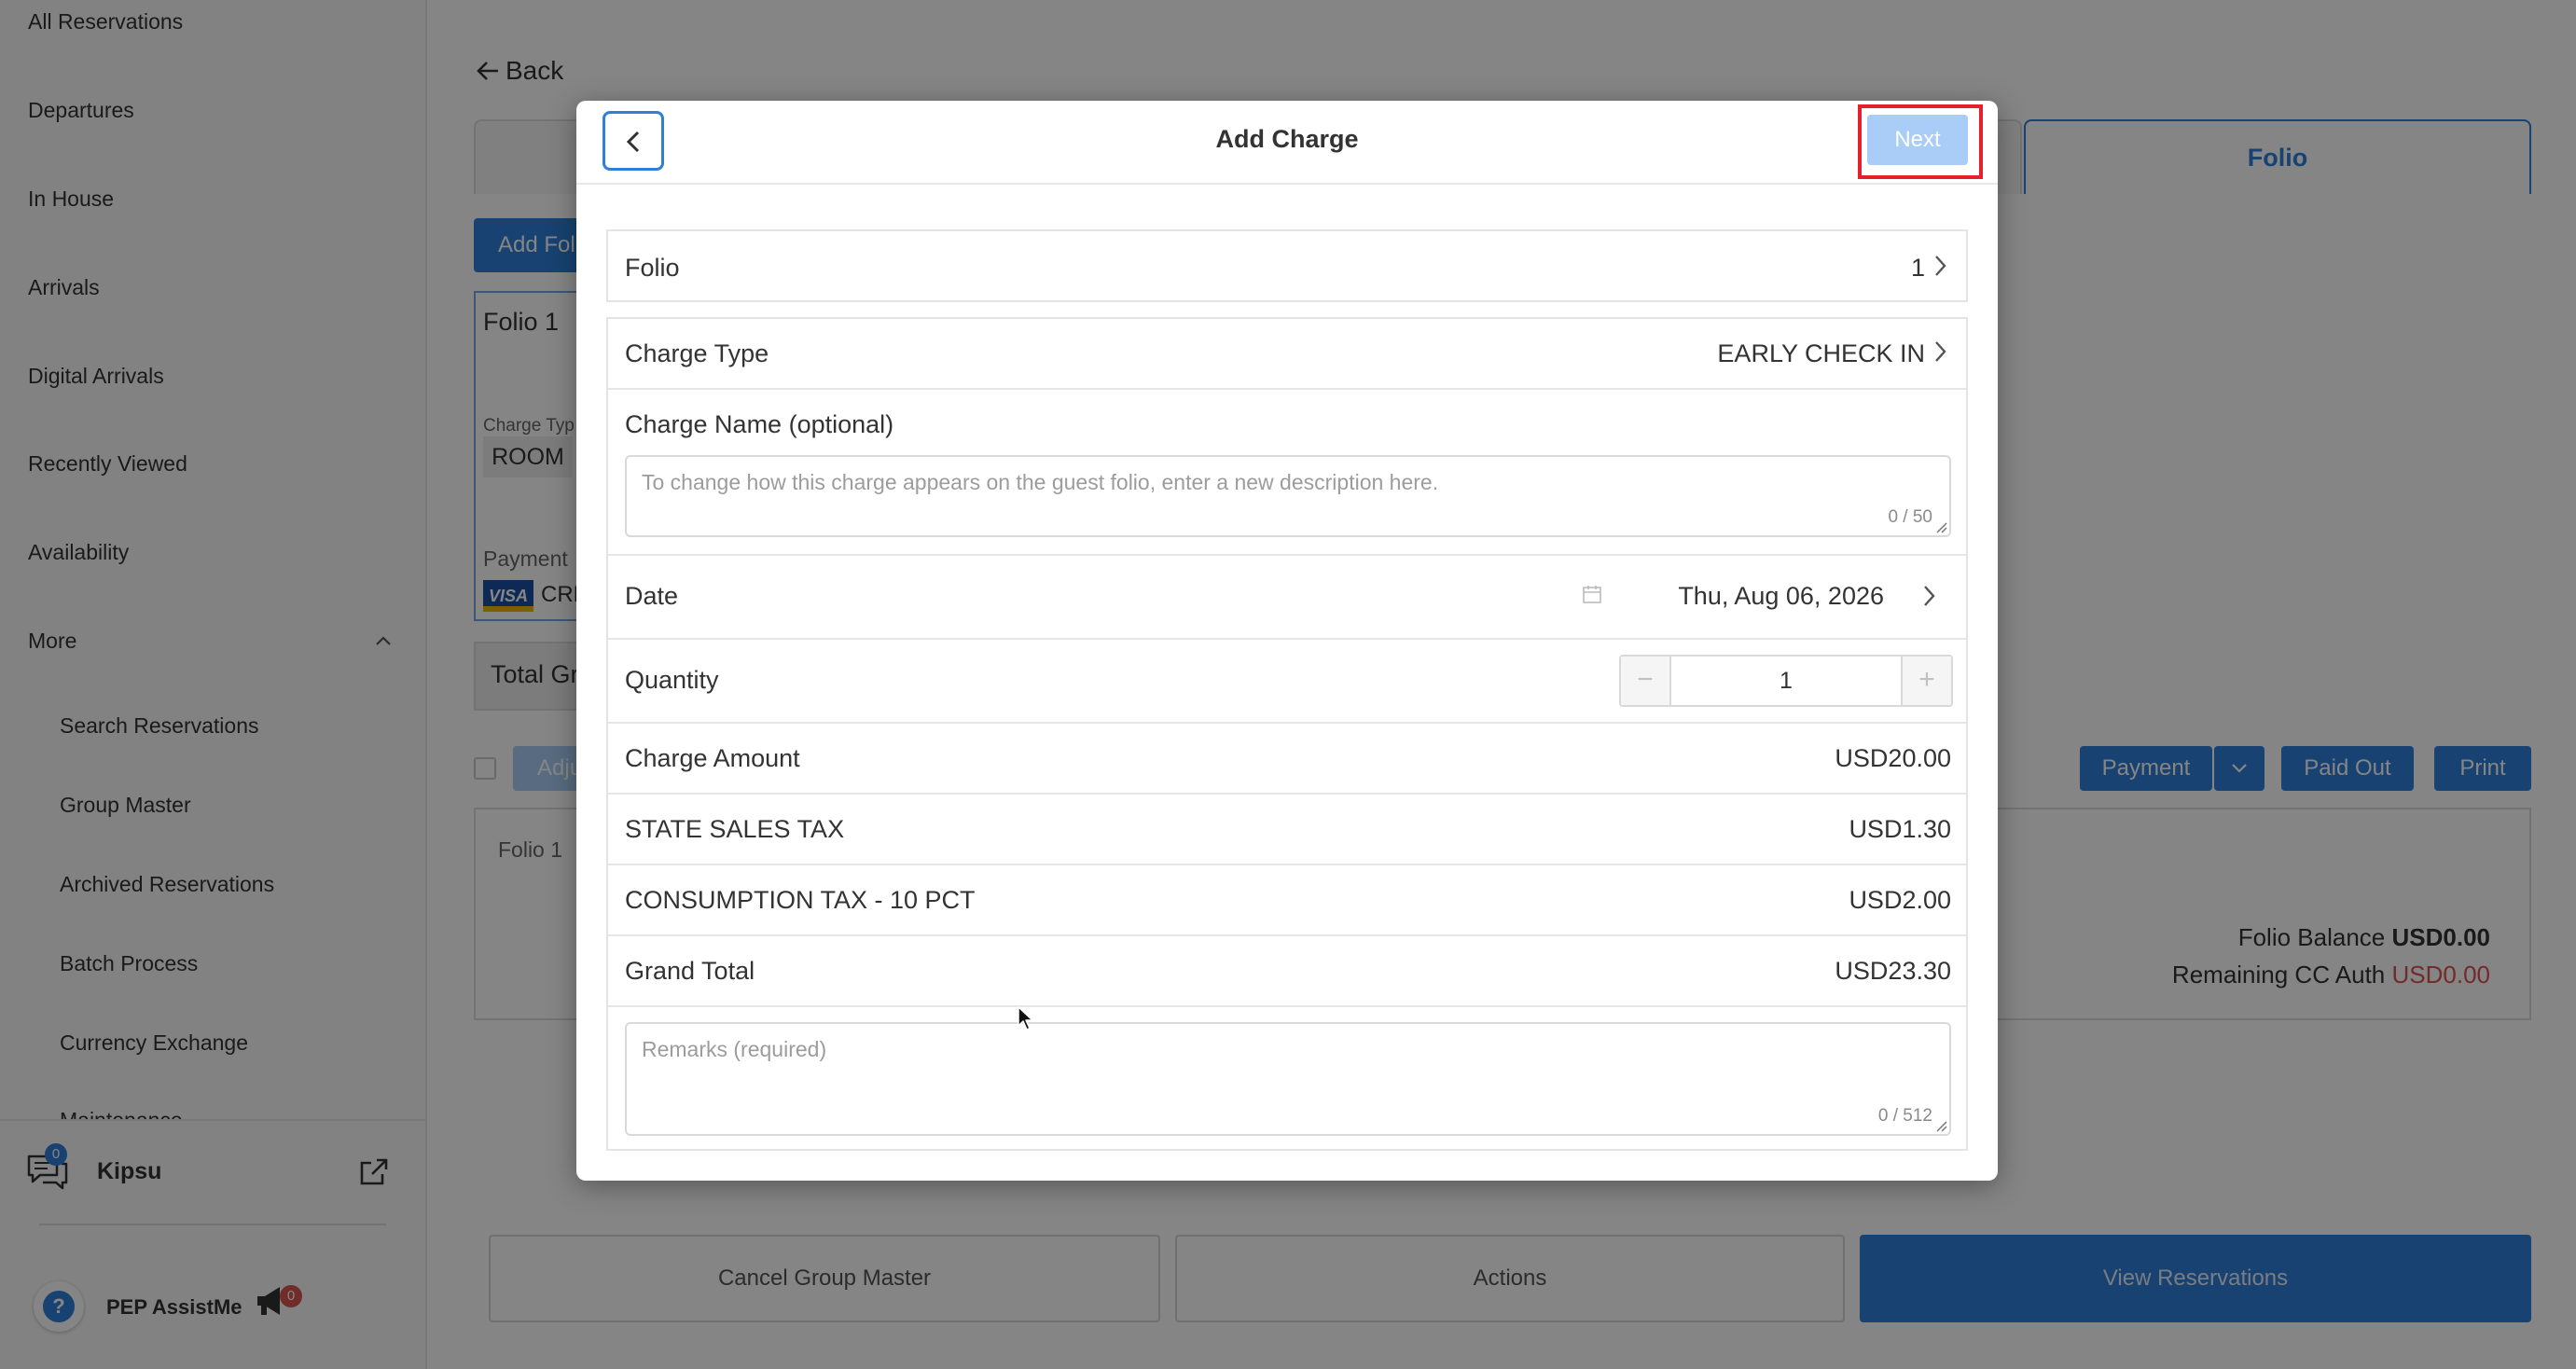  What do you see at coordinates (712, 758) in the screenshot?
I see `charge-amount-label: Charge Amount` at bounding box center [712, 758].